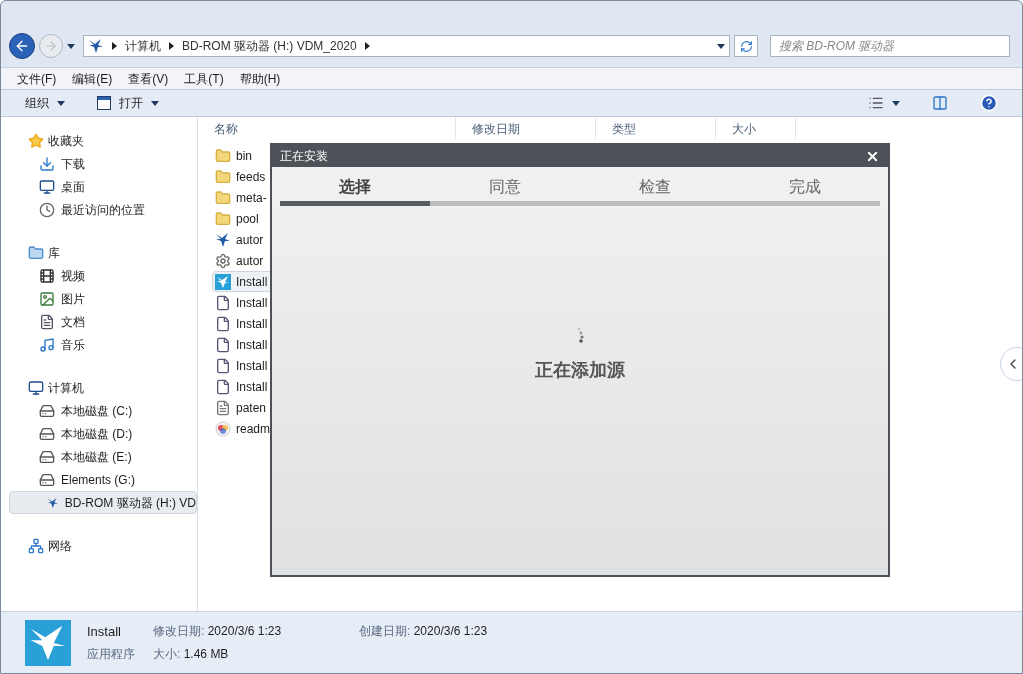 This screenshot has width=1023, height=674. What do you see at coordinates (223, 428) in the screenshot?
I see `colorful-circle-icon` at bounding box center [223, 428].